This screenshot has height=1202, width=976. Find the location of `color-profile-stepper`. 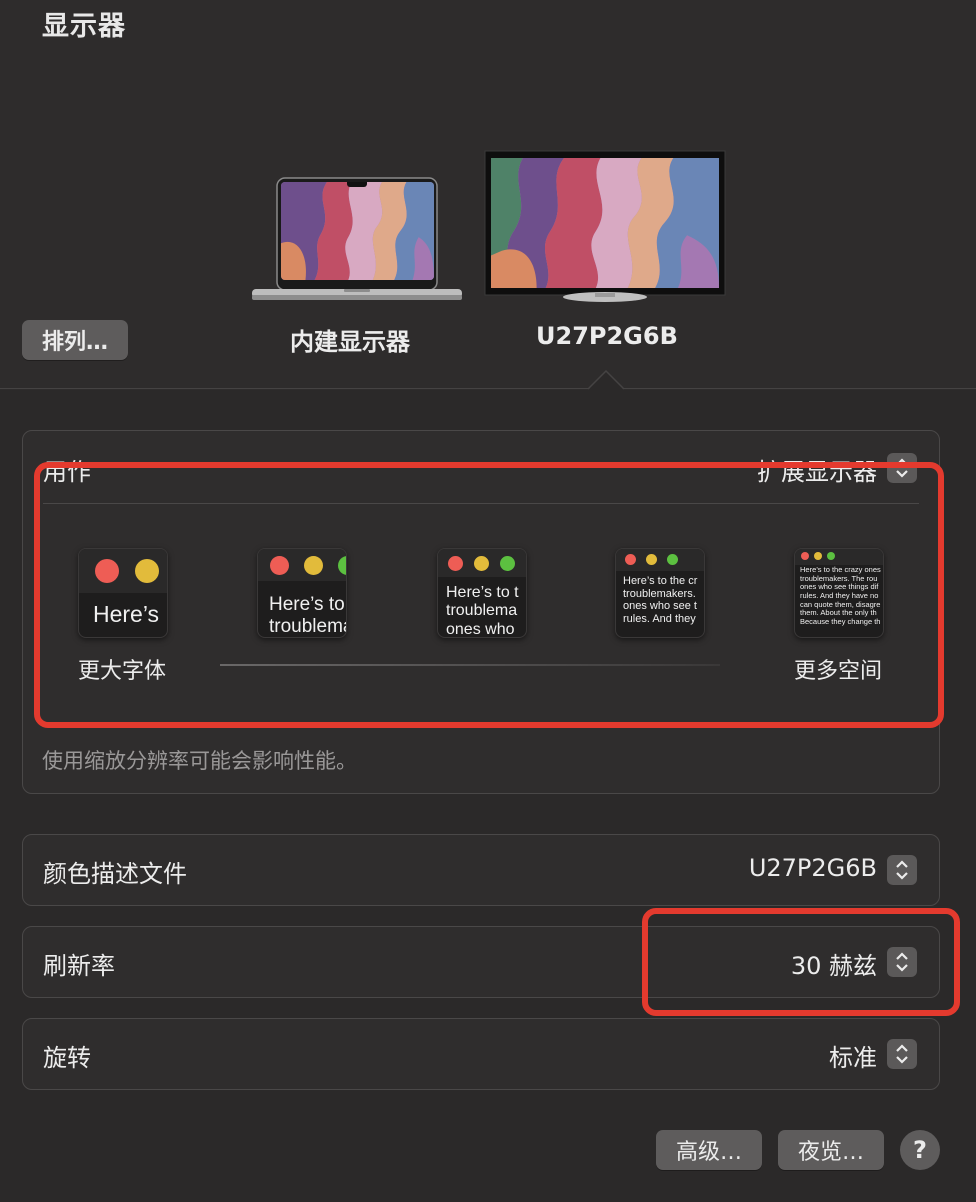

color-profile-stepper is located at coordinates (902, 870).